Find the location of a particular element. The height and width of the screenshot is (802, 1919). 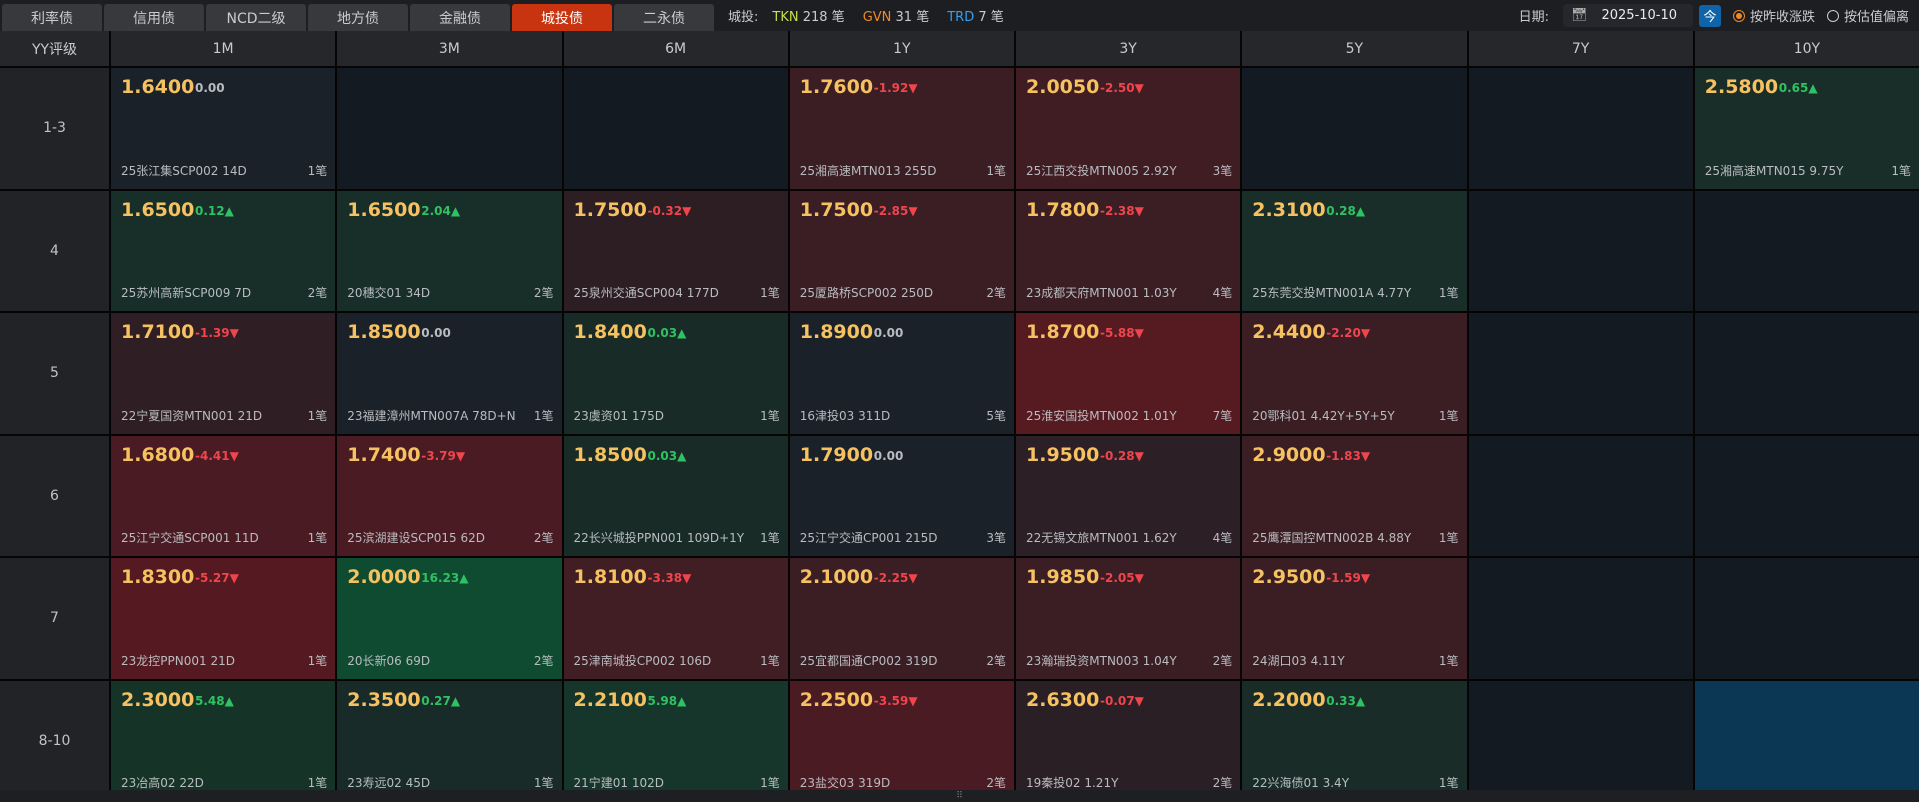

quote-cell: 2.2100 5.98▲ 21宁建01 102D 1笔 is located at coordinates (675, 740).